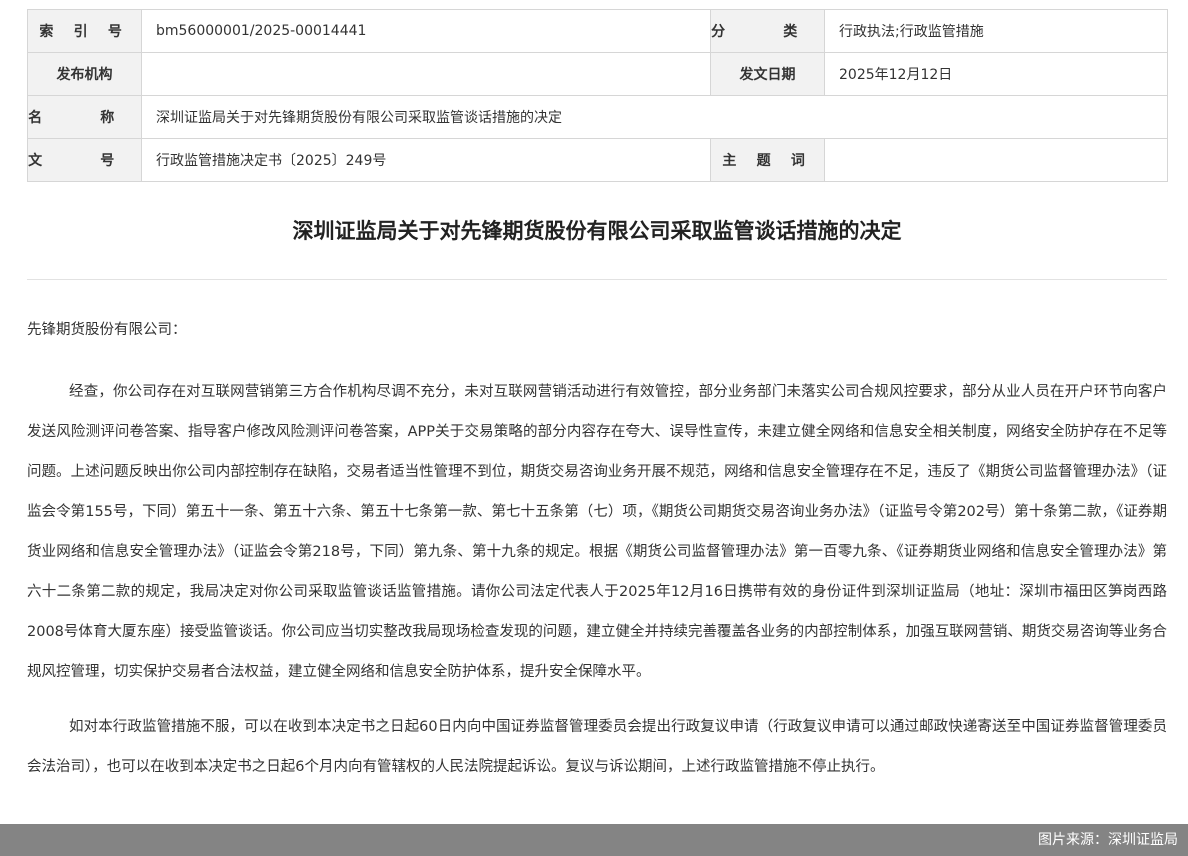 This screenshot has width=1188, height=856. What do you see at coordinates (426, 31) in the screenshot?
I see `index-value: bm56000001/2025-00014441` at bounding box center [426, 31].